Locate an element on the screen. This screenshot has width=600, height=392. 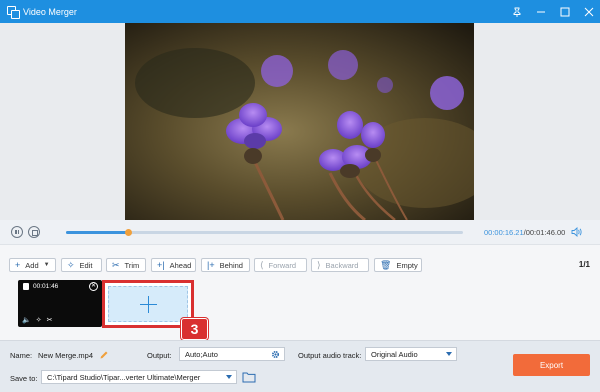
save-to-label: Save to: is located at coordinates (24, 378).